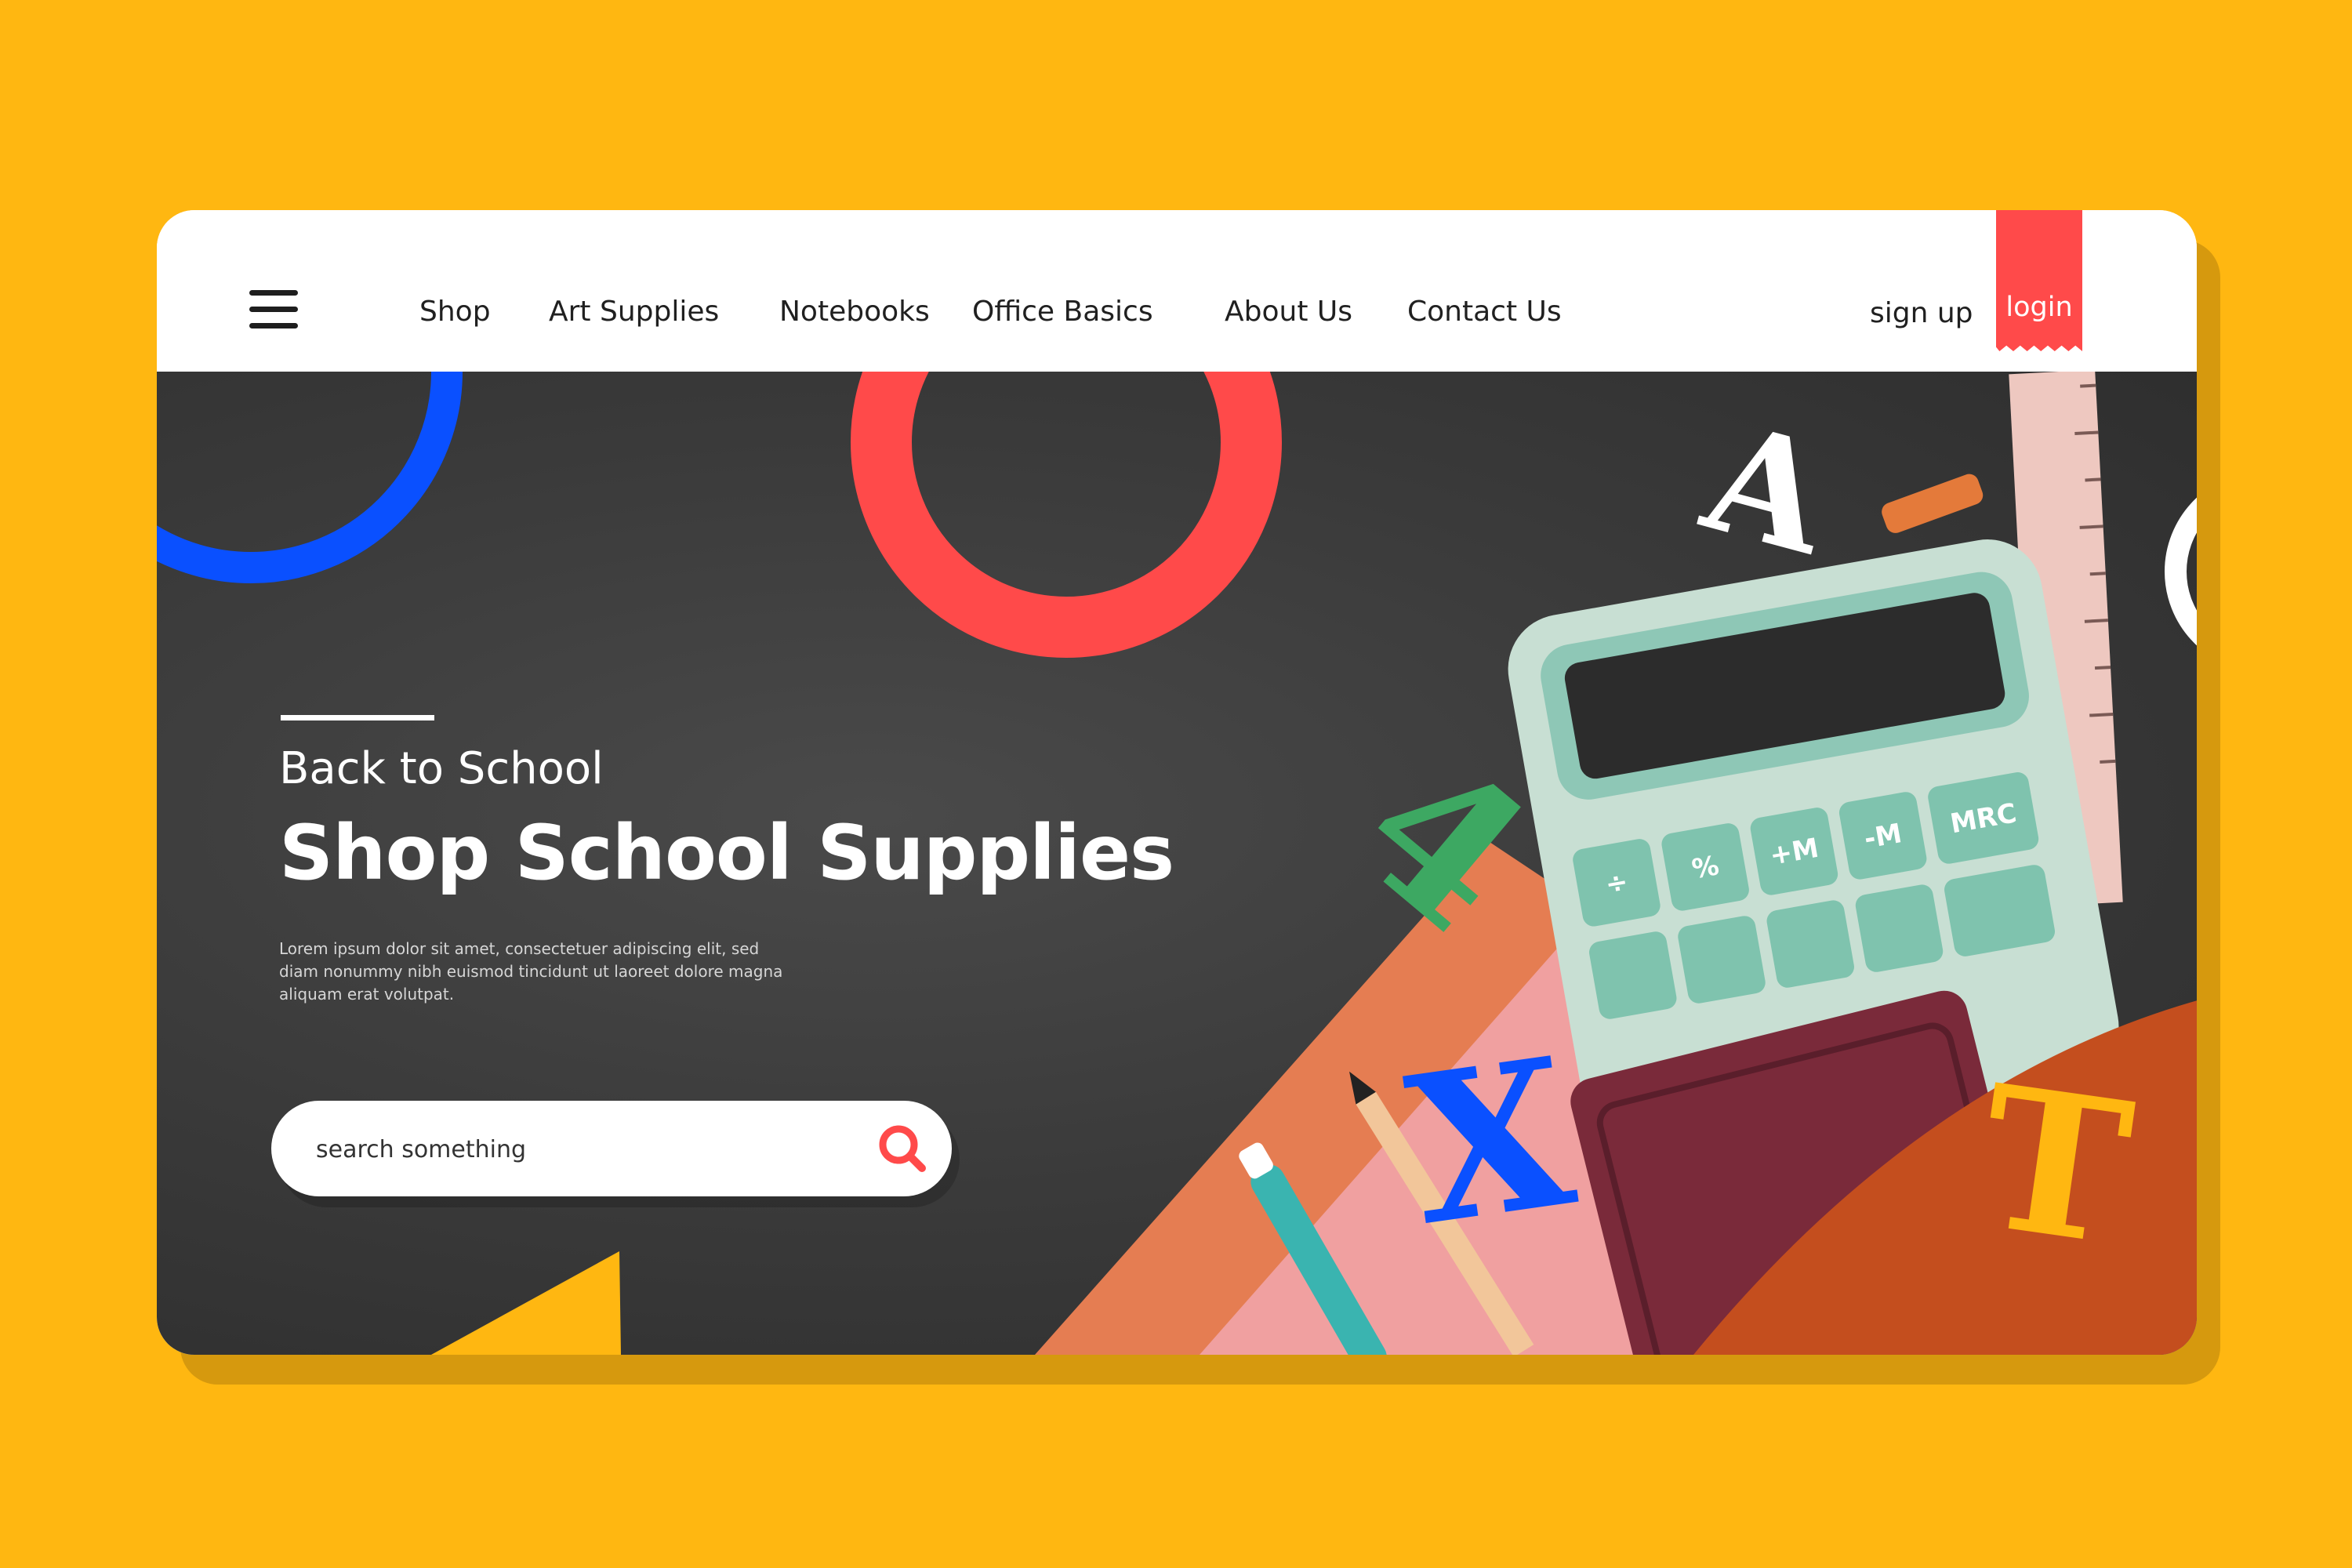 The width and height of the screenshot is (2352, 1568). Describe the element at coordinates (1288, 291) in the screenshot. I see `nav-link-about-us: About Us` at that location.